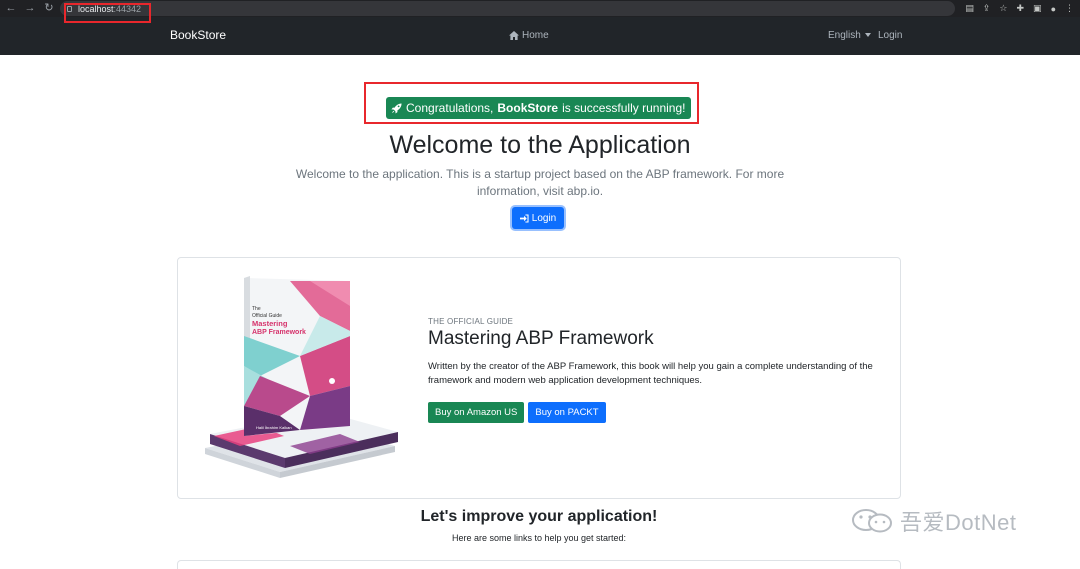  Describe the element at coordinates (544, 218) in the screenshot. I see `login-button-label: Login` at that location.